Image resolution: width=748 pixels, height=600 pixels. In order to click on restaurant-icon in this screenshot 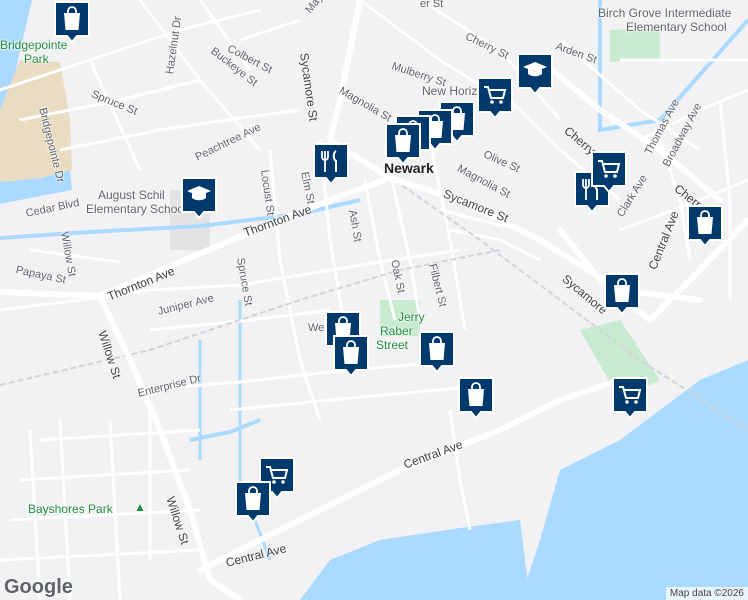, I will do `click(331, 164)`.